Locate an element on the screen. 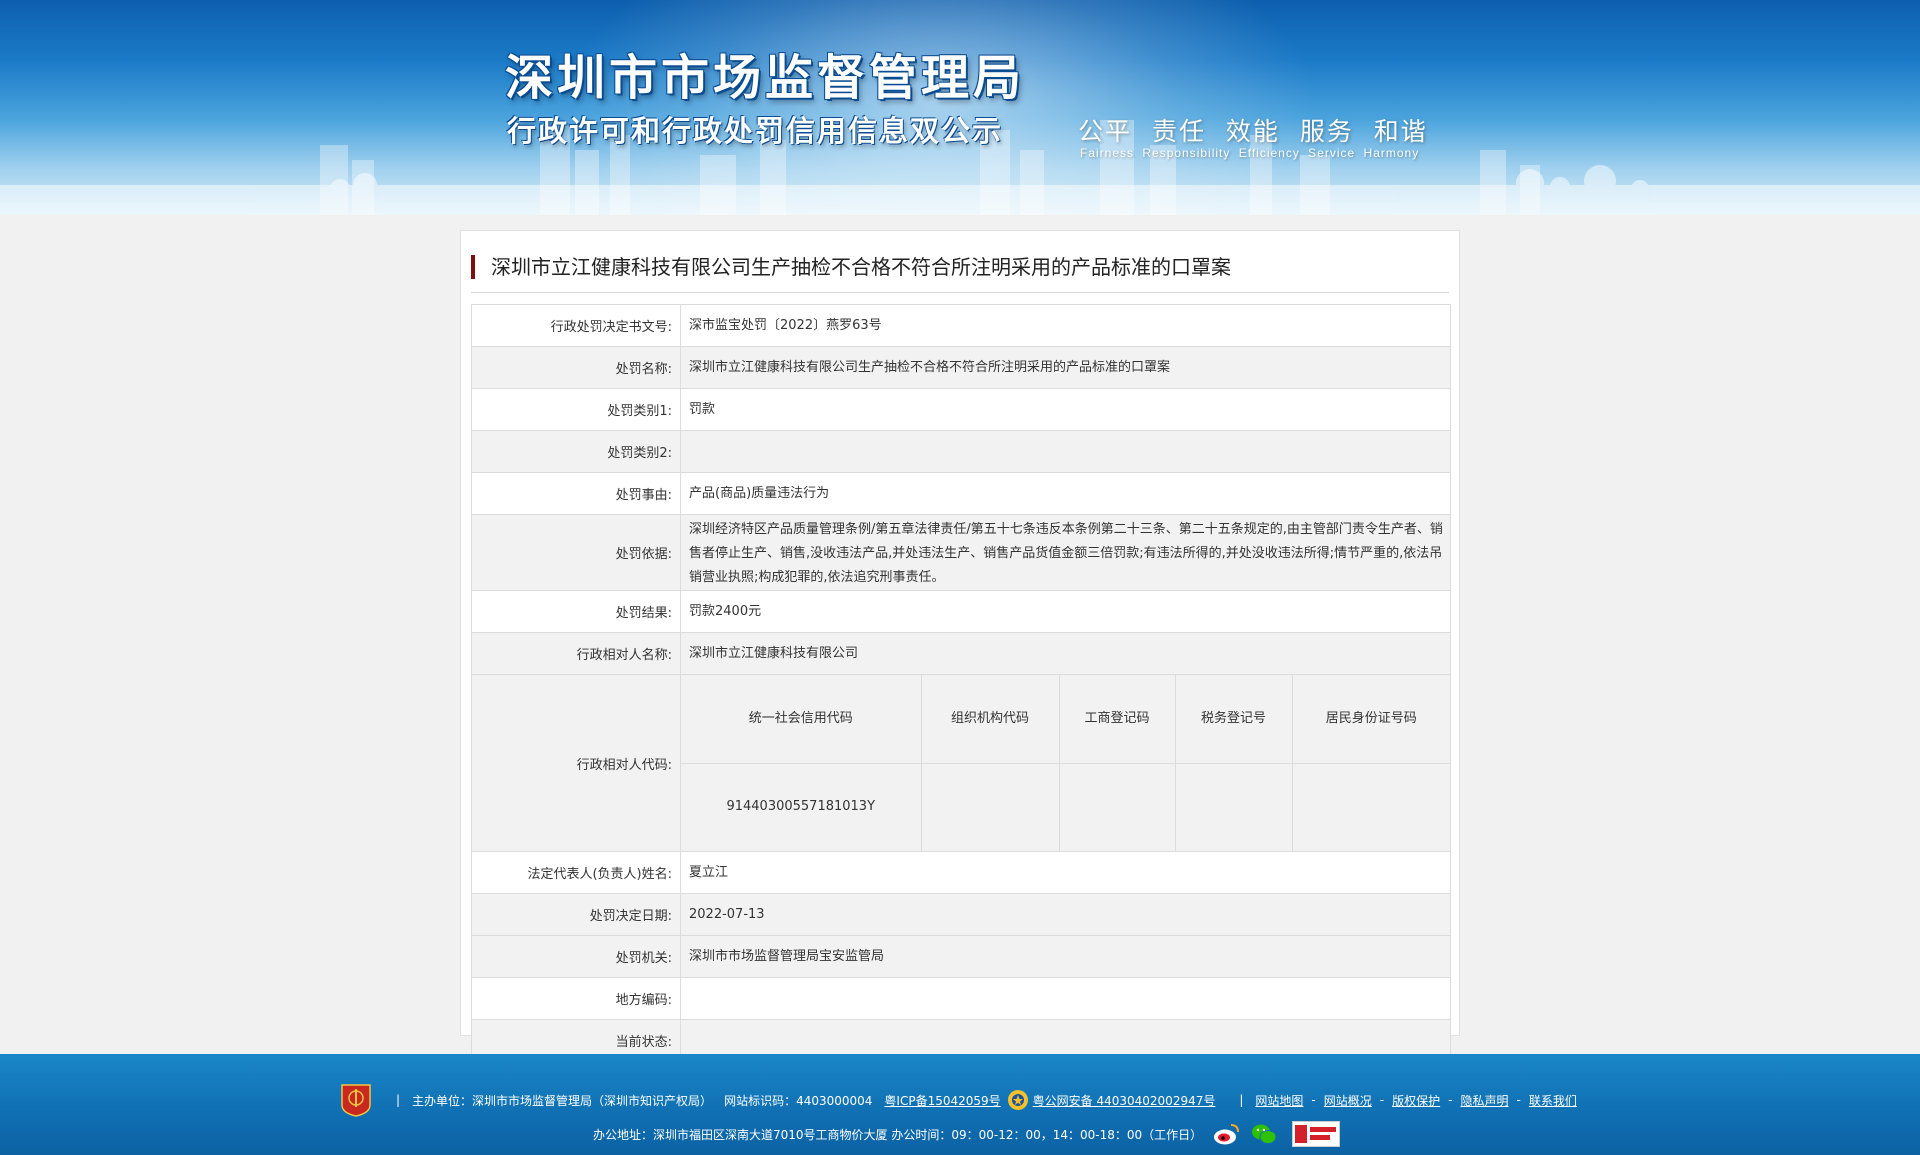  code-value-business is located at coordinates (1117, 806).